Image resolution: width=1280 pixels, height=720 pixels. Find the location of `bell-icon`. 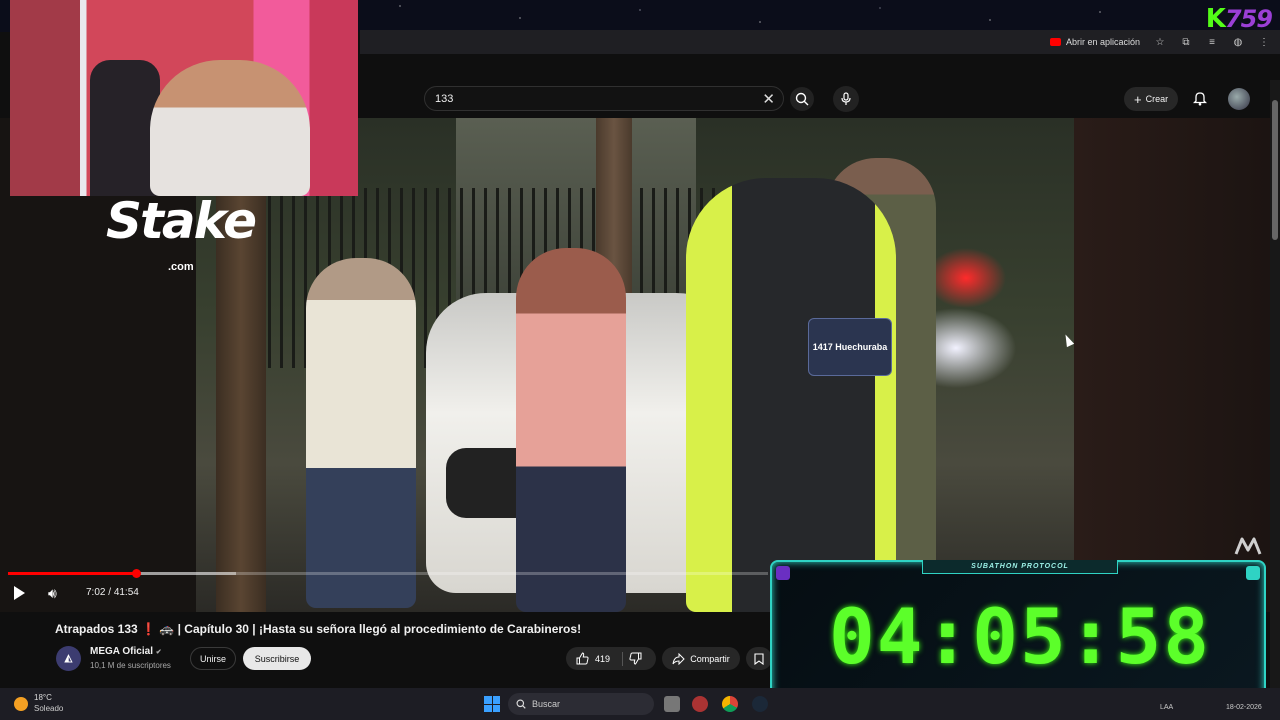

bell-icon is located at coordinates (1200, 99).